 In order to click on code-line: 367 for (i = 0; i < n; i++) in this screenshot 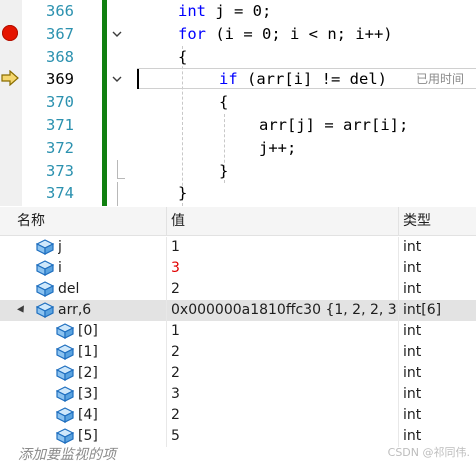, I will do `click(238, 34)`.